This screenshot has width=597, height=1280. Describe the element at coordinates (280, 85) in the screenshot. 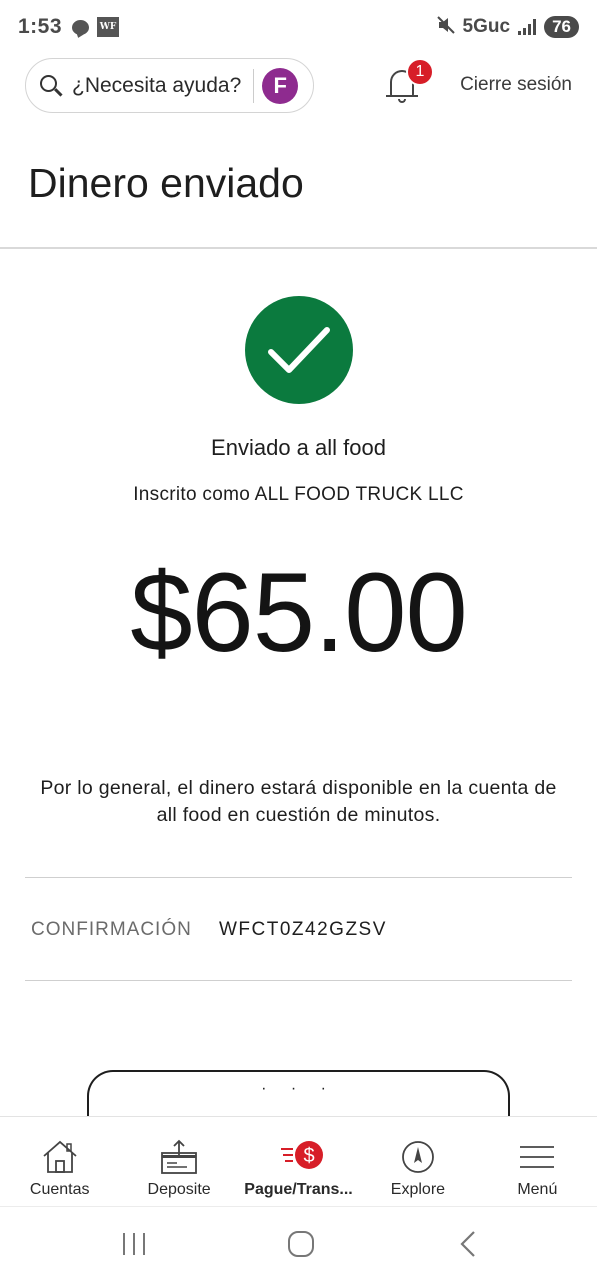

I see `fargo-assistant-icon: F` at that location.